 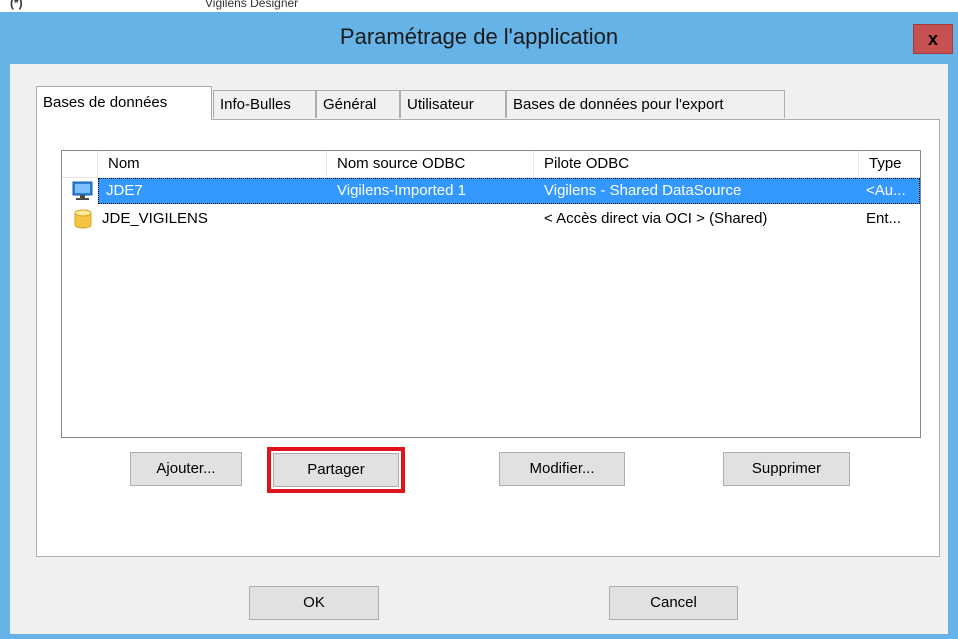 What do you see at coordinates (80, 164) in the screenshot?
I see `list-header-icon-column` at bounding box center [80, 164].